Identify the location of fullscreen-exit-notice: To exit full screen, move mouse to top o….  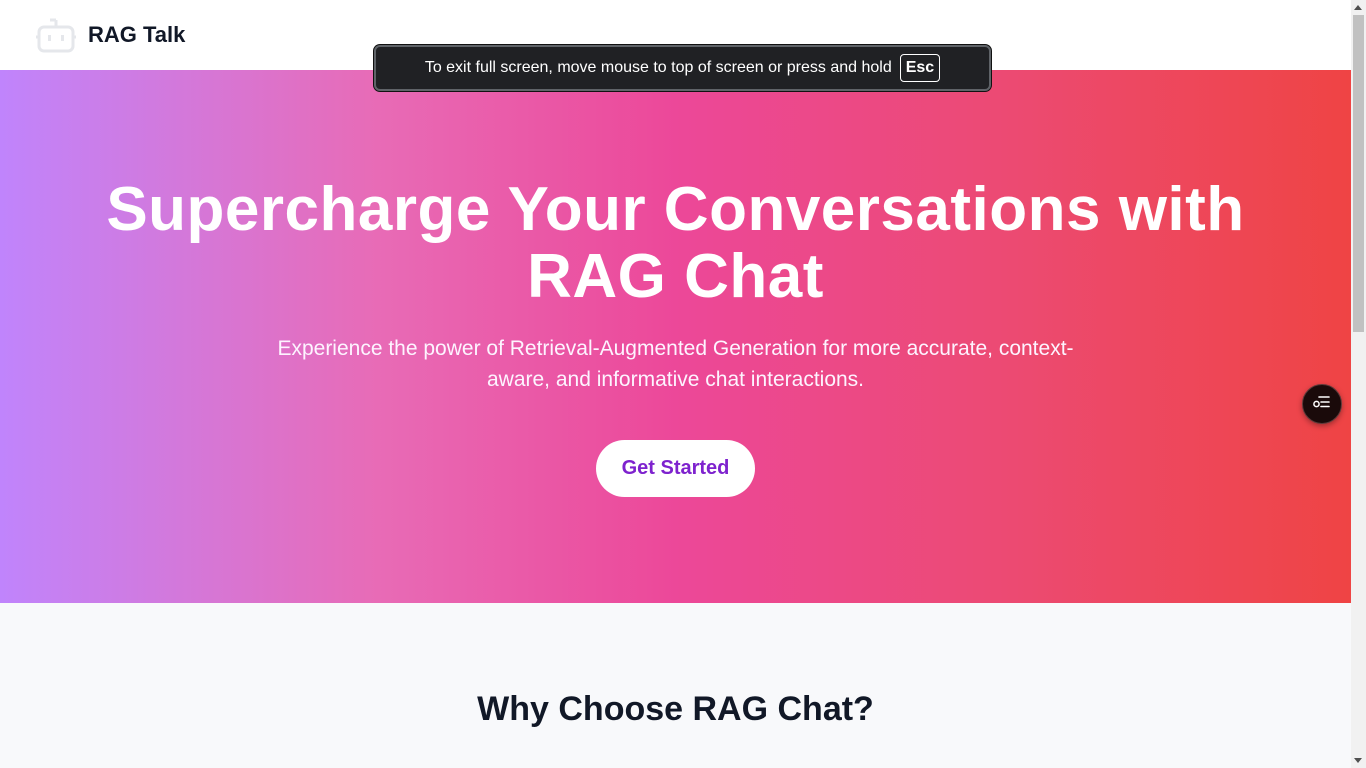
(682, 68).